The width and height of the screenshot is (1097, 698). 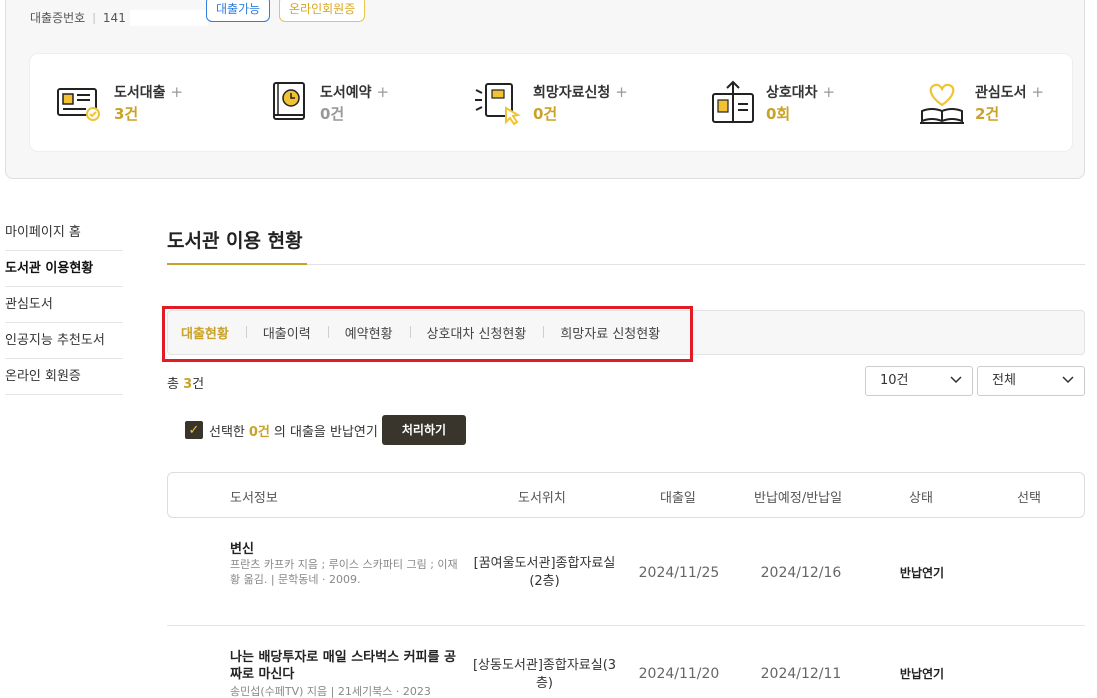 What do you see at coordinates (572, 92) in the screenshot?
I see `stat-label: 희망자료신청` at bounding box center [572, 92].